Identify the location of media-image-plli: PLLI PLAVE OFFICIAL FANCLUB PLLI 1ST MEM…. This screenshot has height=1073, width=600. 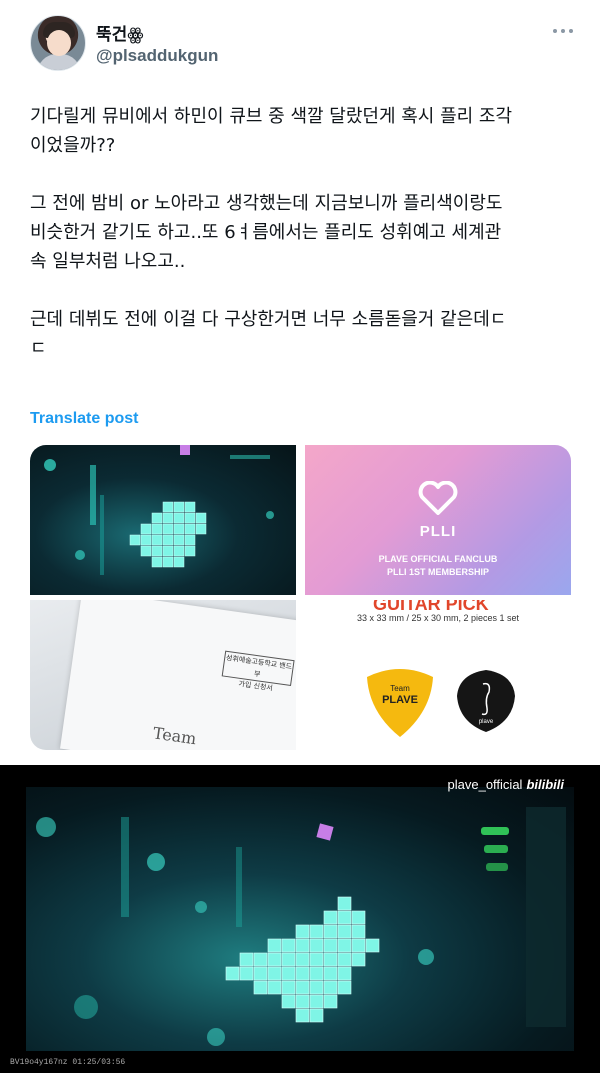
(438, 520).